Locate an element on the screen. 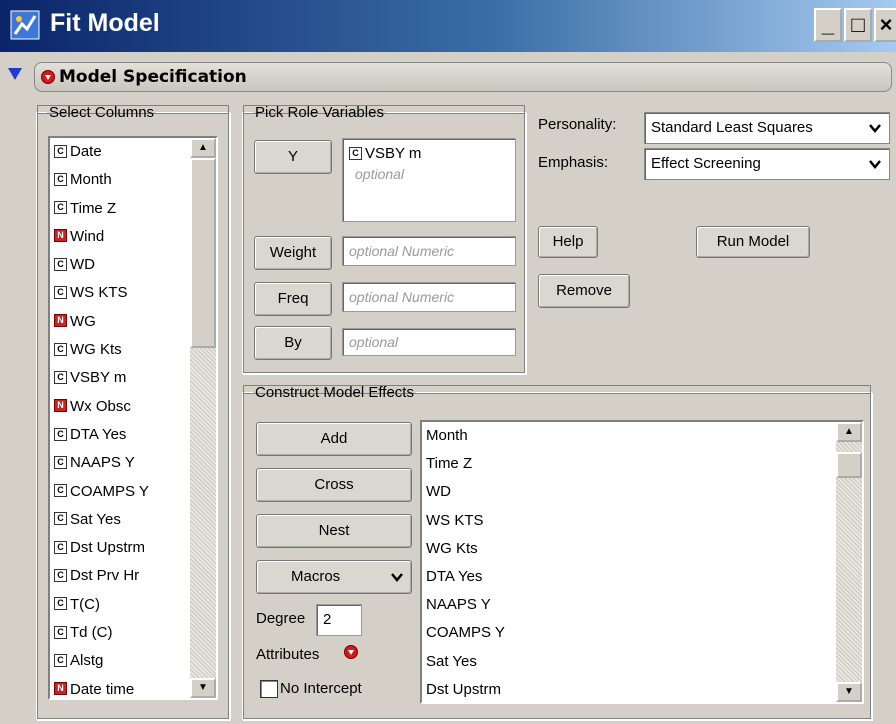 Image resolution: width=896 pixels, height=724 pixels. by-role-field: optional is located at coordinates (429, 342).